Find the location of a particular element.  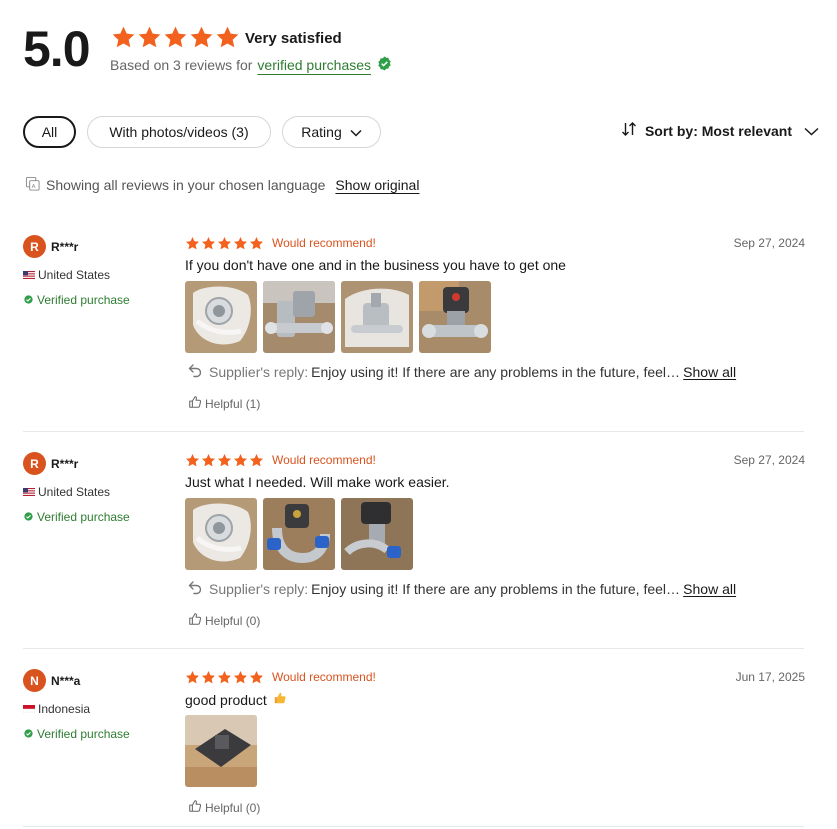

country-label: Indonesia is located at coordinates (64, 709).